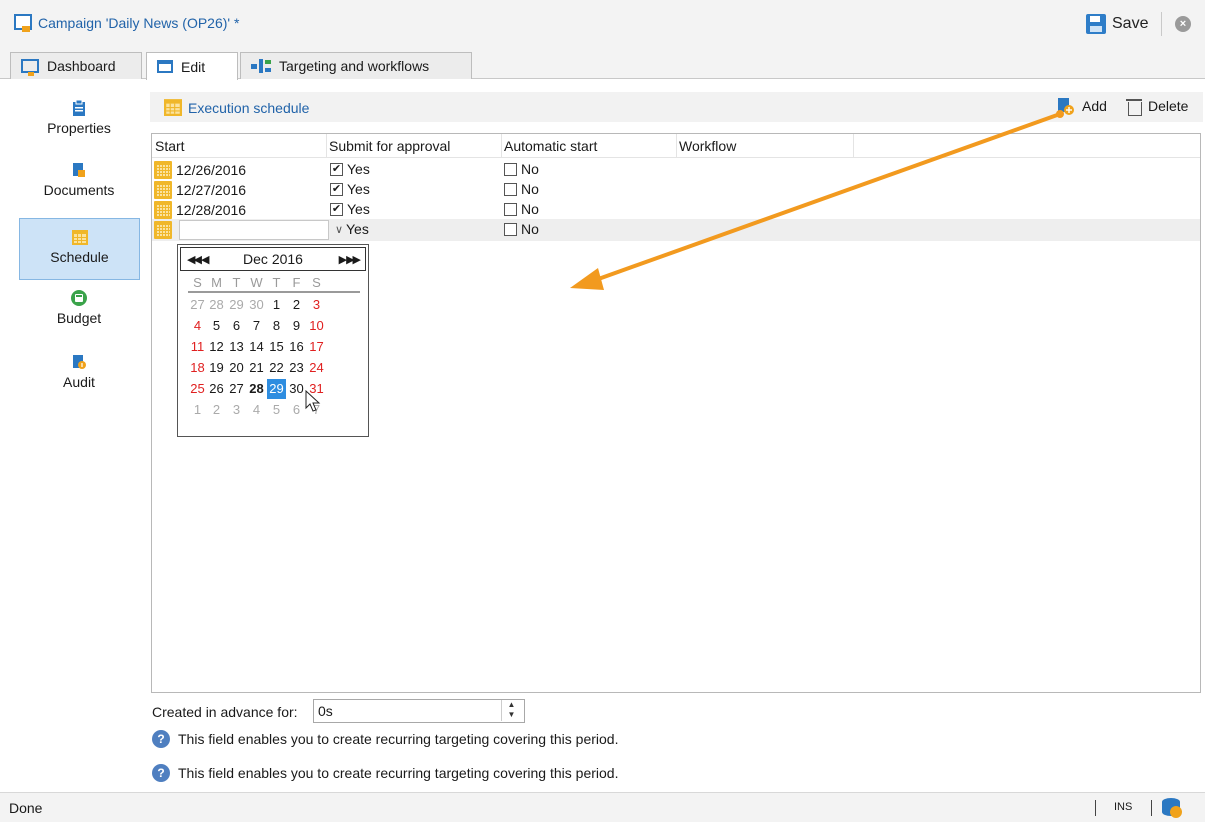 The height and width of the screenshot is (822, 1205). I want to click on sidebar-item-properties: Properties, so click(79, 122).